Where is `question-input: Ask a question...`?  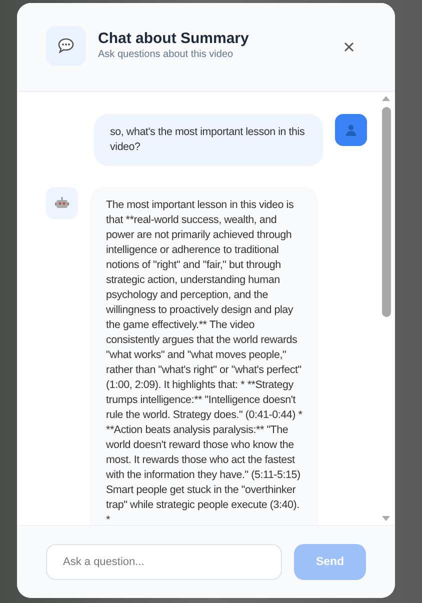
question-input: Ask a question... is located at coordinates (164, 562).